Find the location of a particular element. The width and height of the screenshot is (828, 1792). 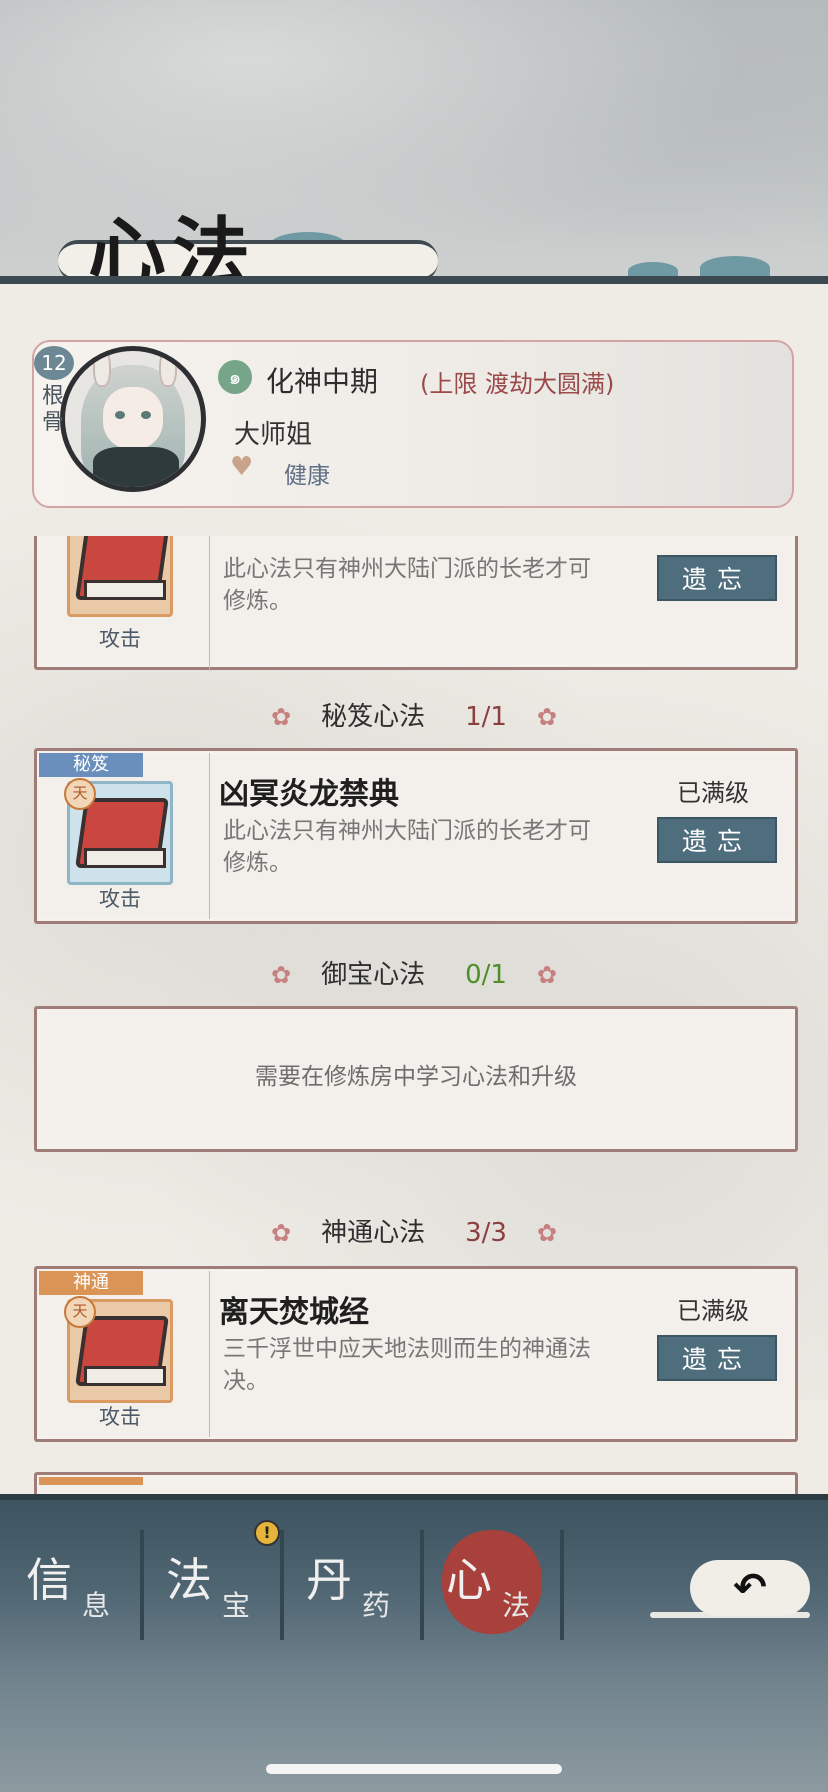

skill-tag is located at coordinates (91, 1481).